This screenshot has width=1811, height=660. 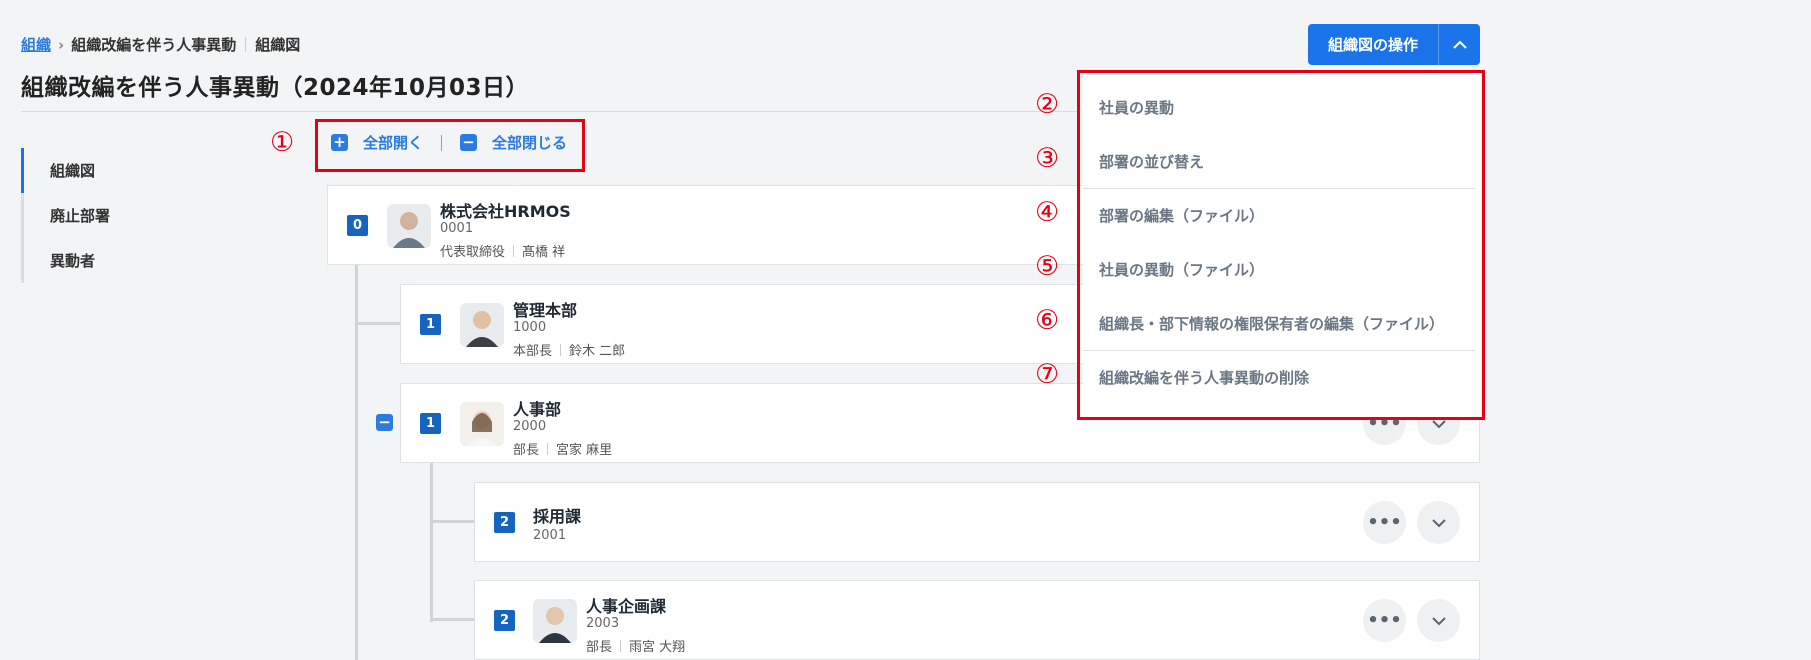 I want to click on side-nav-label: 組織図, so click(x=73, y=171).